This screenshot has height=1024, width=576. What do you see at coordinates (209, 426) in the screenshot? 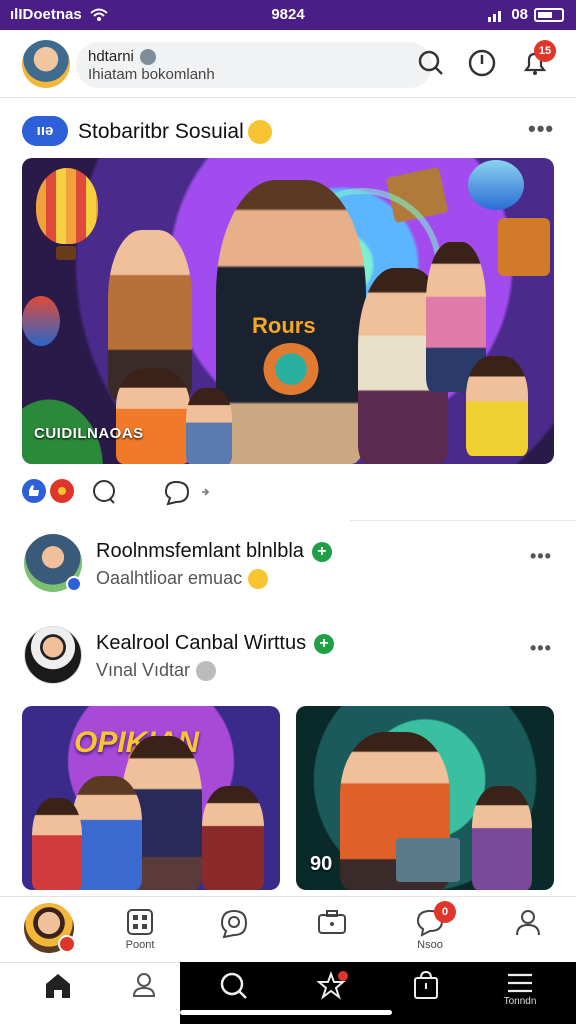
I see `person-left-child` at bounding box center [209, 426].